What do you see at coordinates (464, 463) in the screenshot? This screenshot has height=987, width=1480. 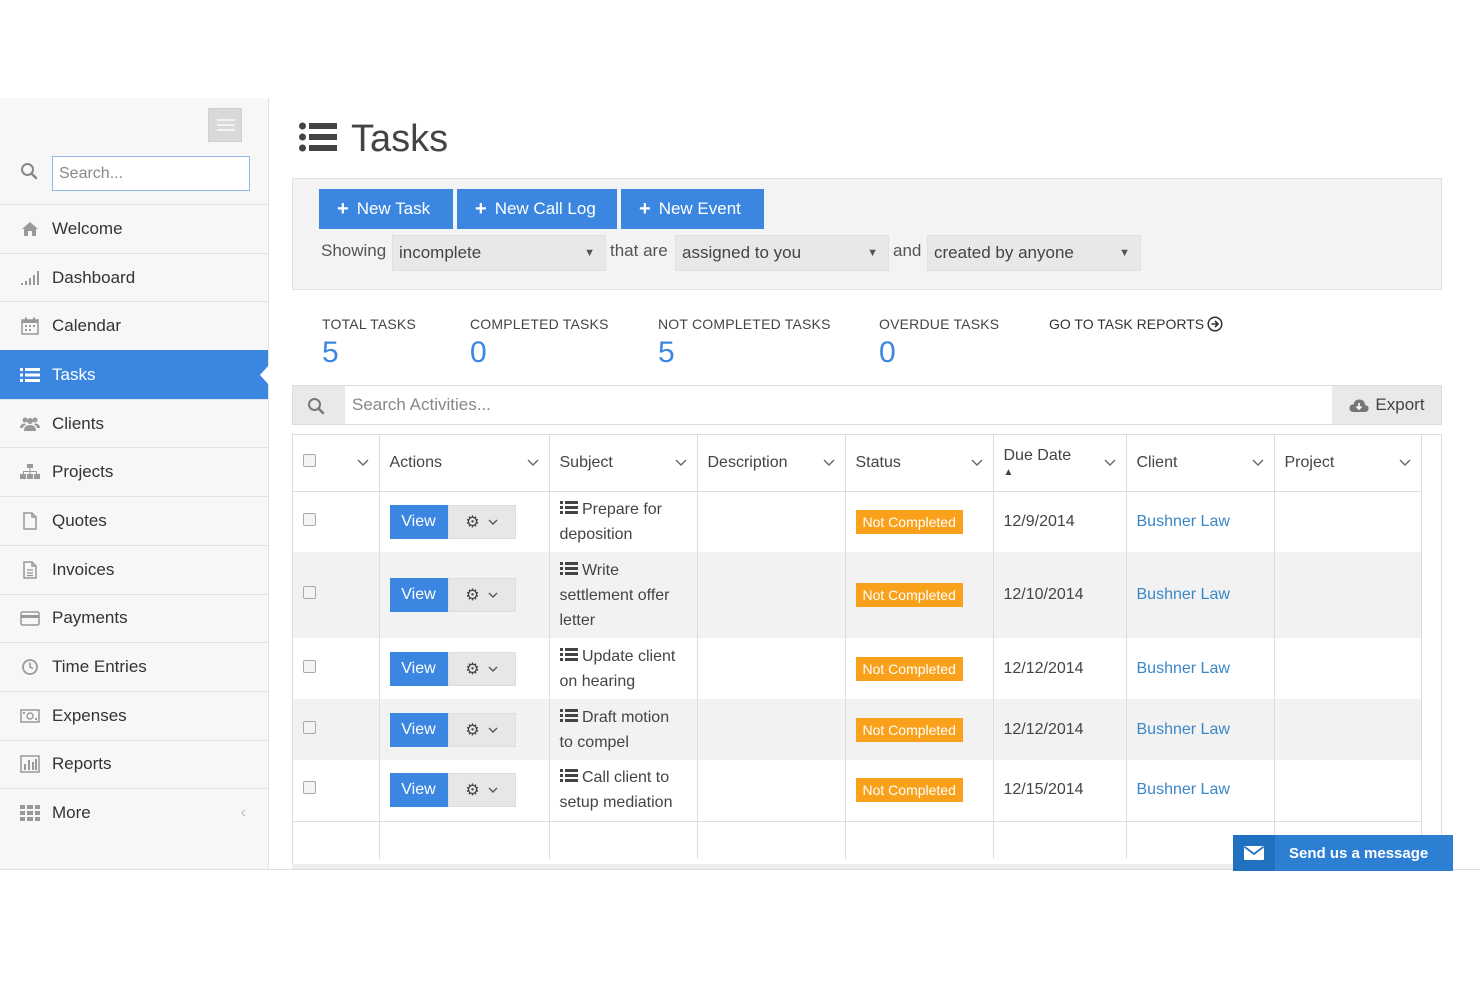 I see `column-header-actions: Actions` at bounding box center [464, 463].